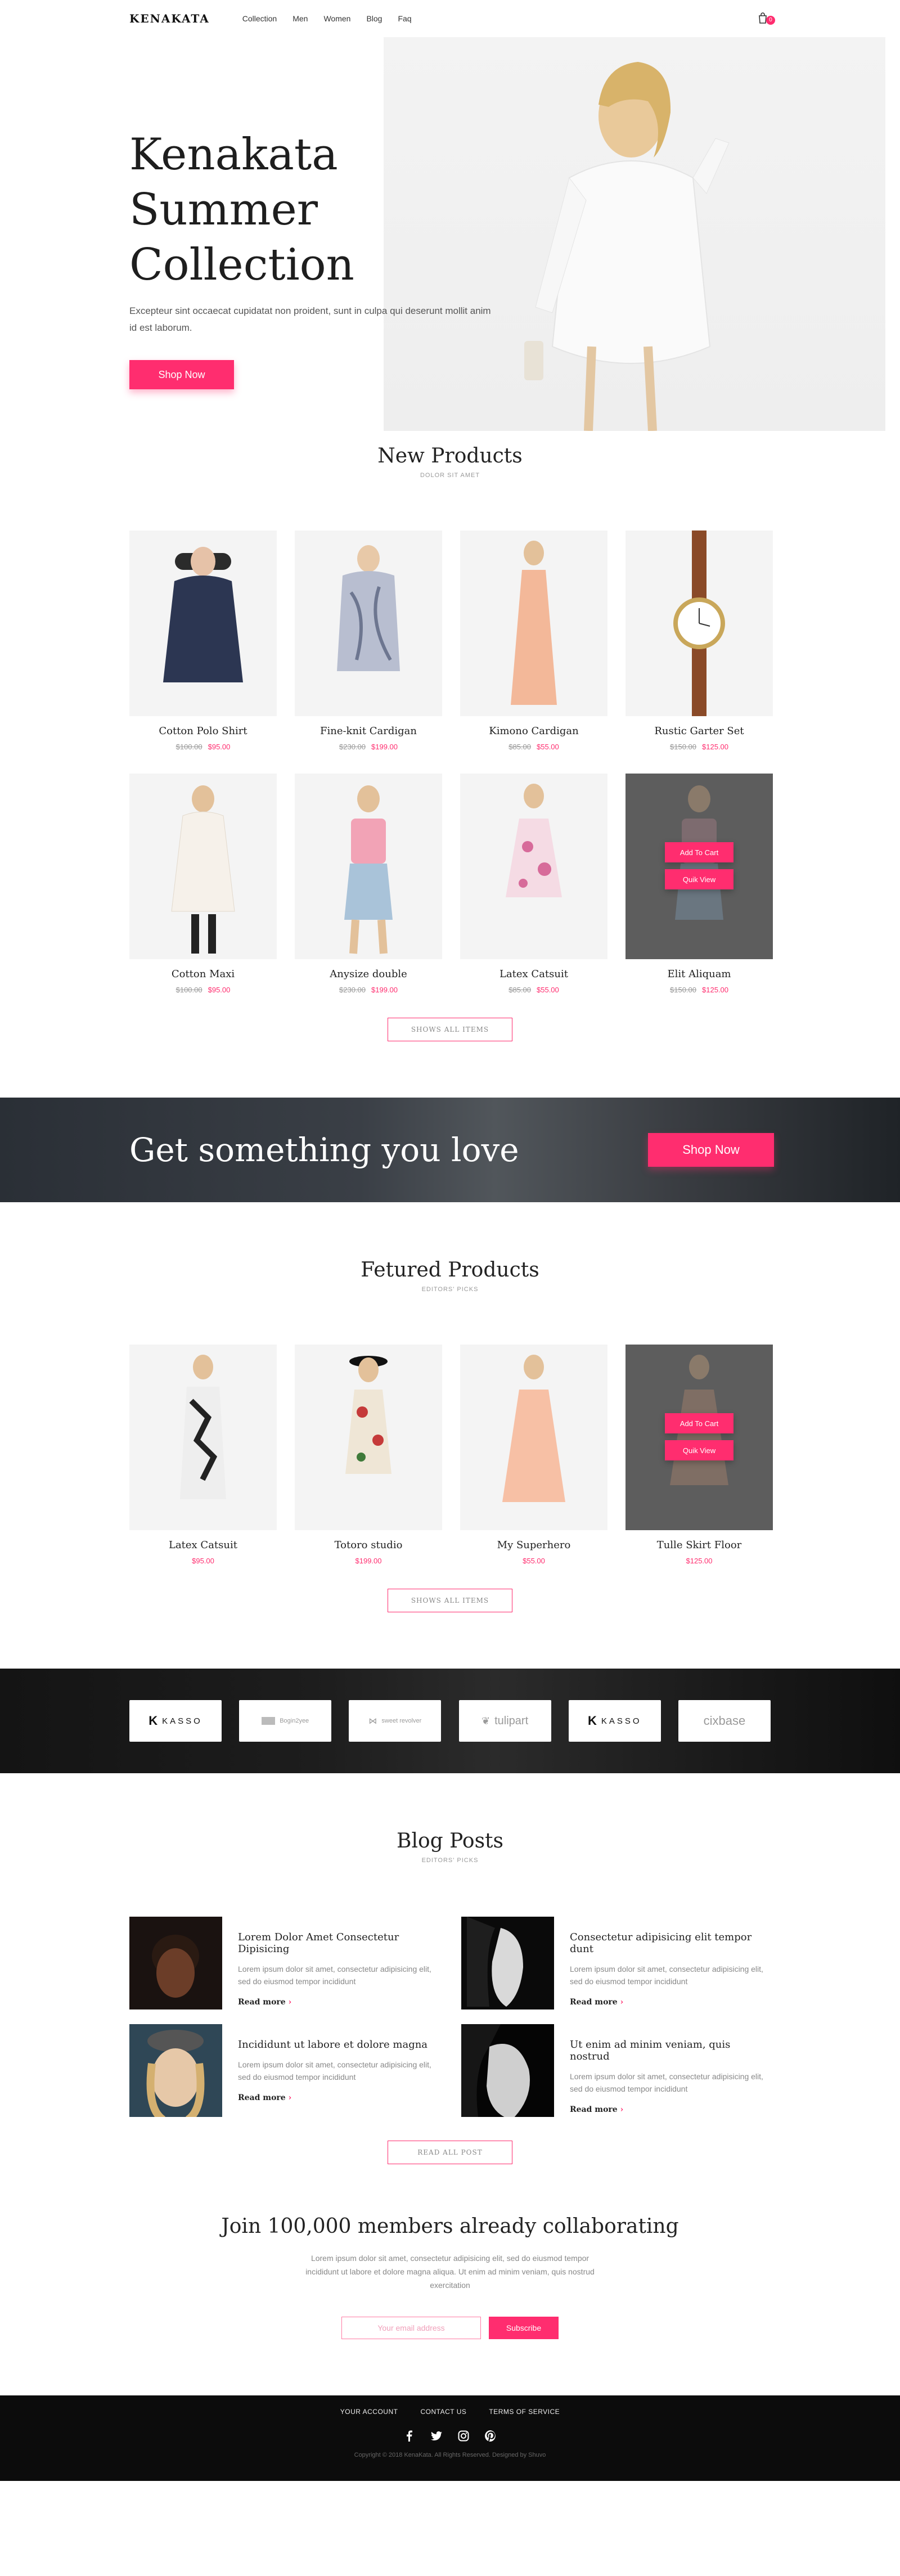  What do you see at coordinates (519, 747) in the screenshot?
I see `product-old-price: $85.00` at bounding box center [519, 747].